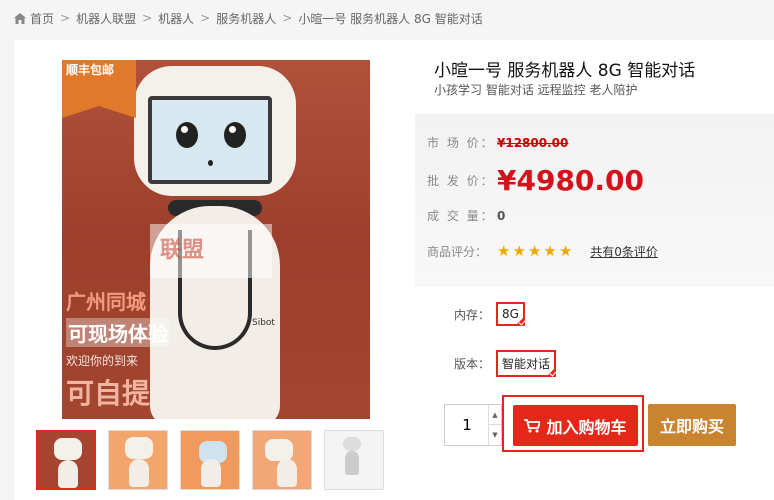  Describe the element at coordinates (99, 89) in the screenshot. I see `promo-tag: 顺丰包邮` at that location.